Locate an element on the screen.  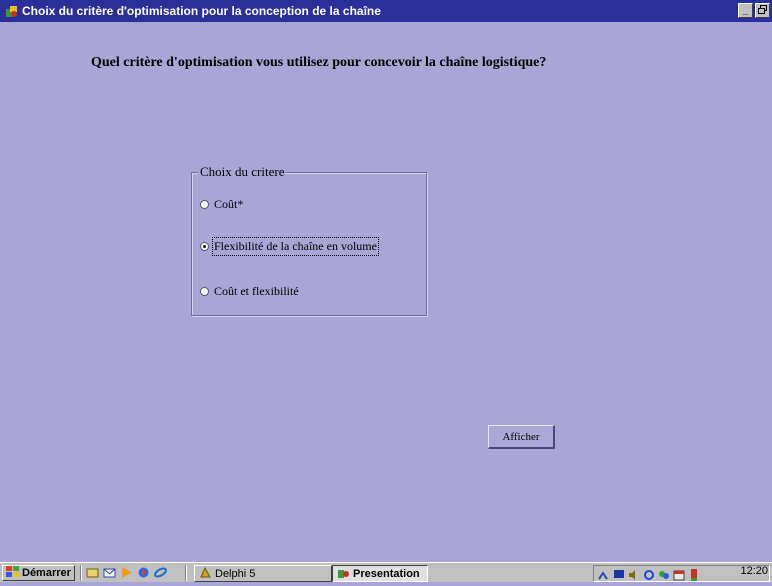
radio-option-cout-flexibilite: Coût et flexibilité is located at coordinates (249, 291).